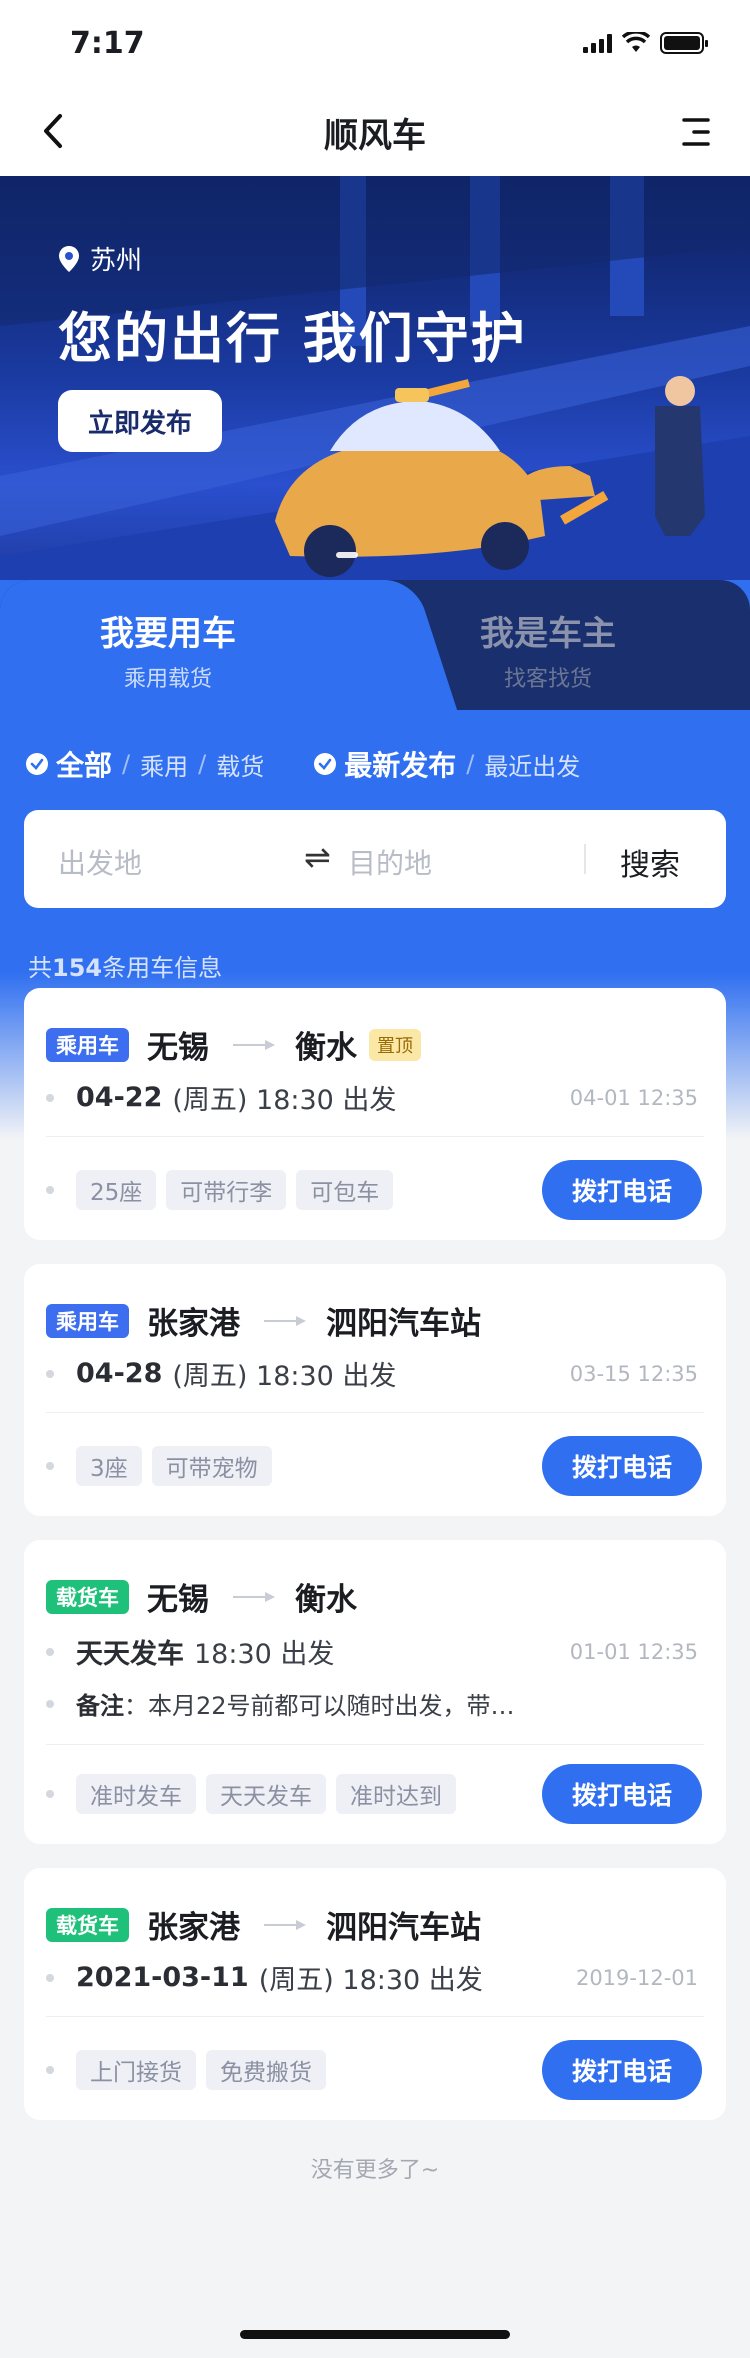  I want to click on search-divider, so click(585, 859).